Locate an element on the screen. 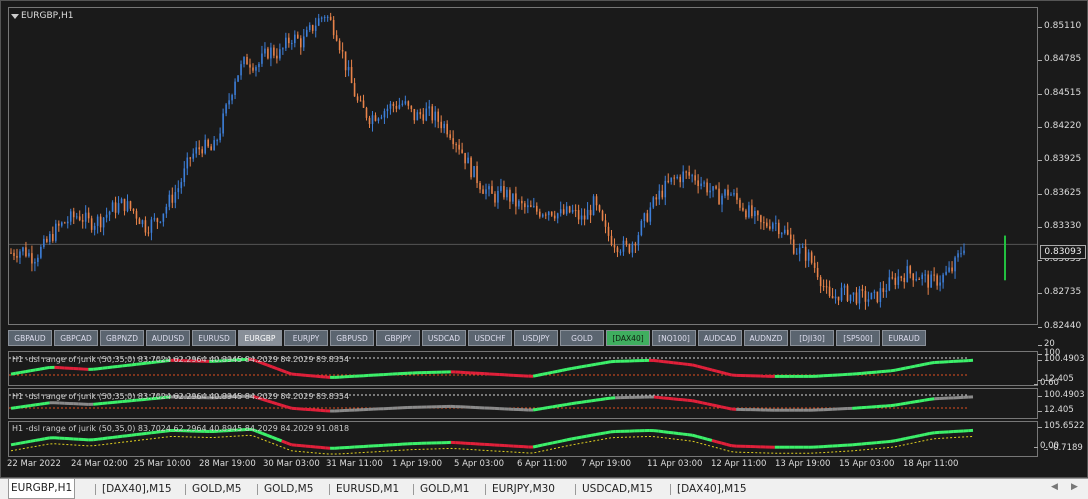 This screenshot has width=1088, height=499. chart-tab: EURJPY,M30 is located at coordinates (523, 489).